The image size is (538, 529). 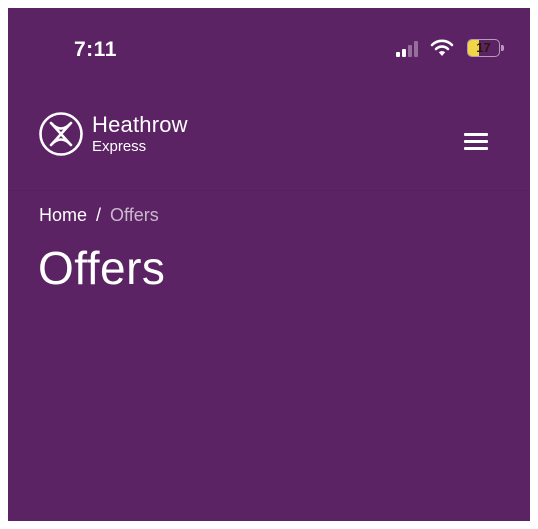 I want to click on status-time: 7:11, so click(x=95, y=49).